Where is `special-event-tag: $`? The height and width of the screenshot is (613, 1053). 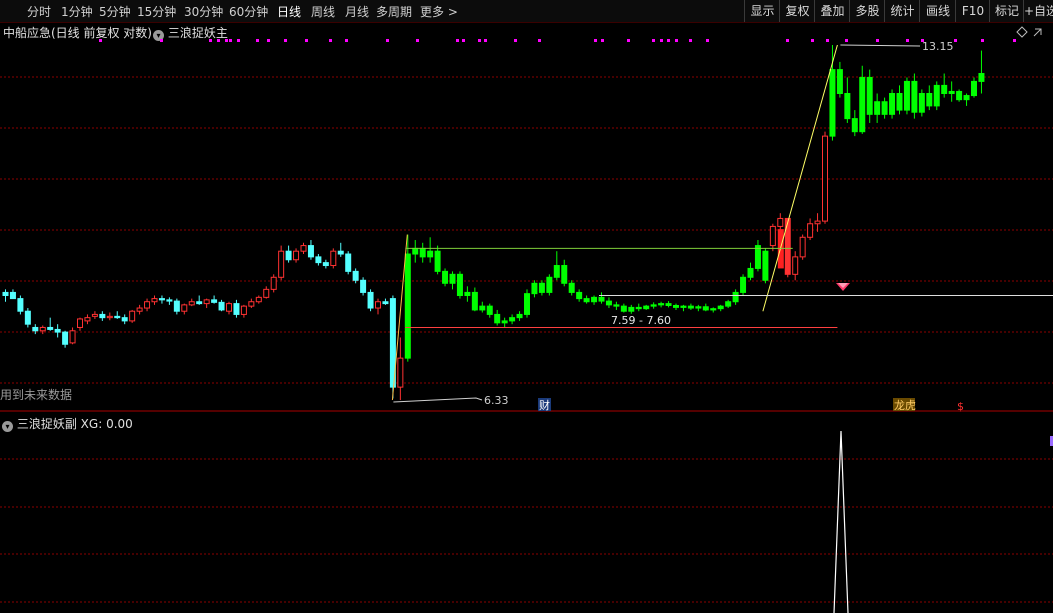 special-event-tag: $ is located at coordinates (960, 406).